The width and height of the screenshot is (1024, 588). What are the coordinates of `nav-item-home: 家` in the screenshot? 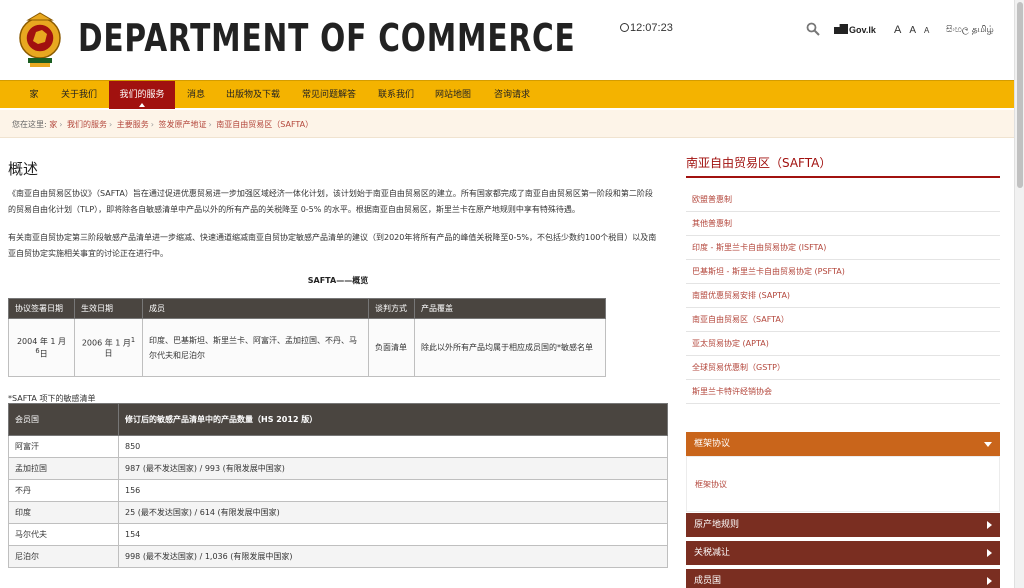 It's located at (34, 95).